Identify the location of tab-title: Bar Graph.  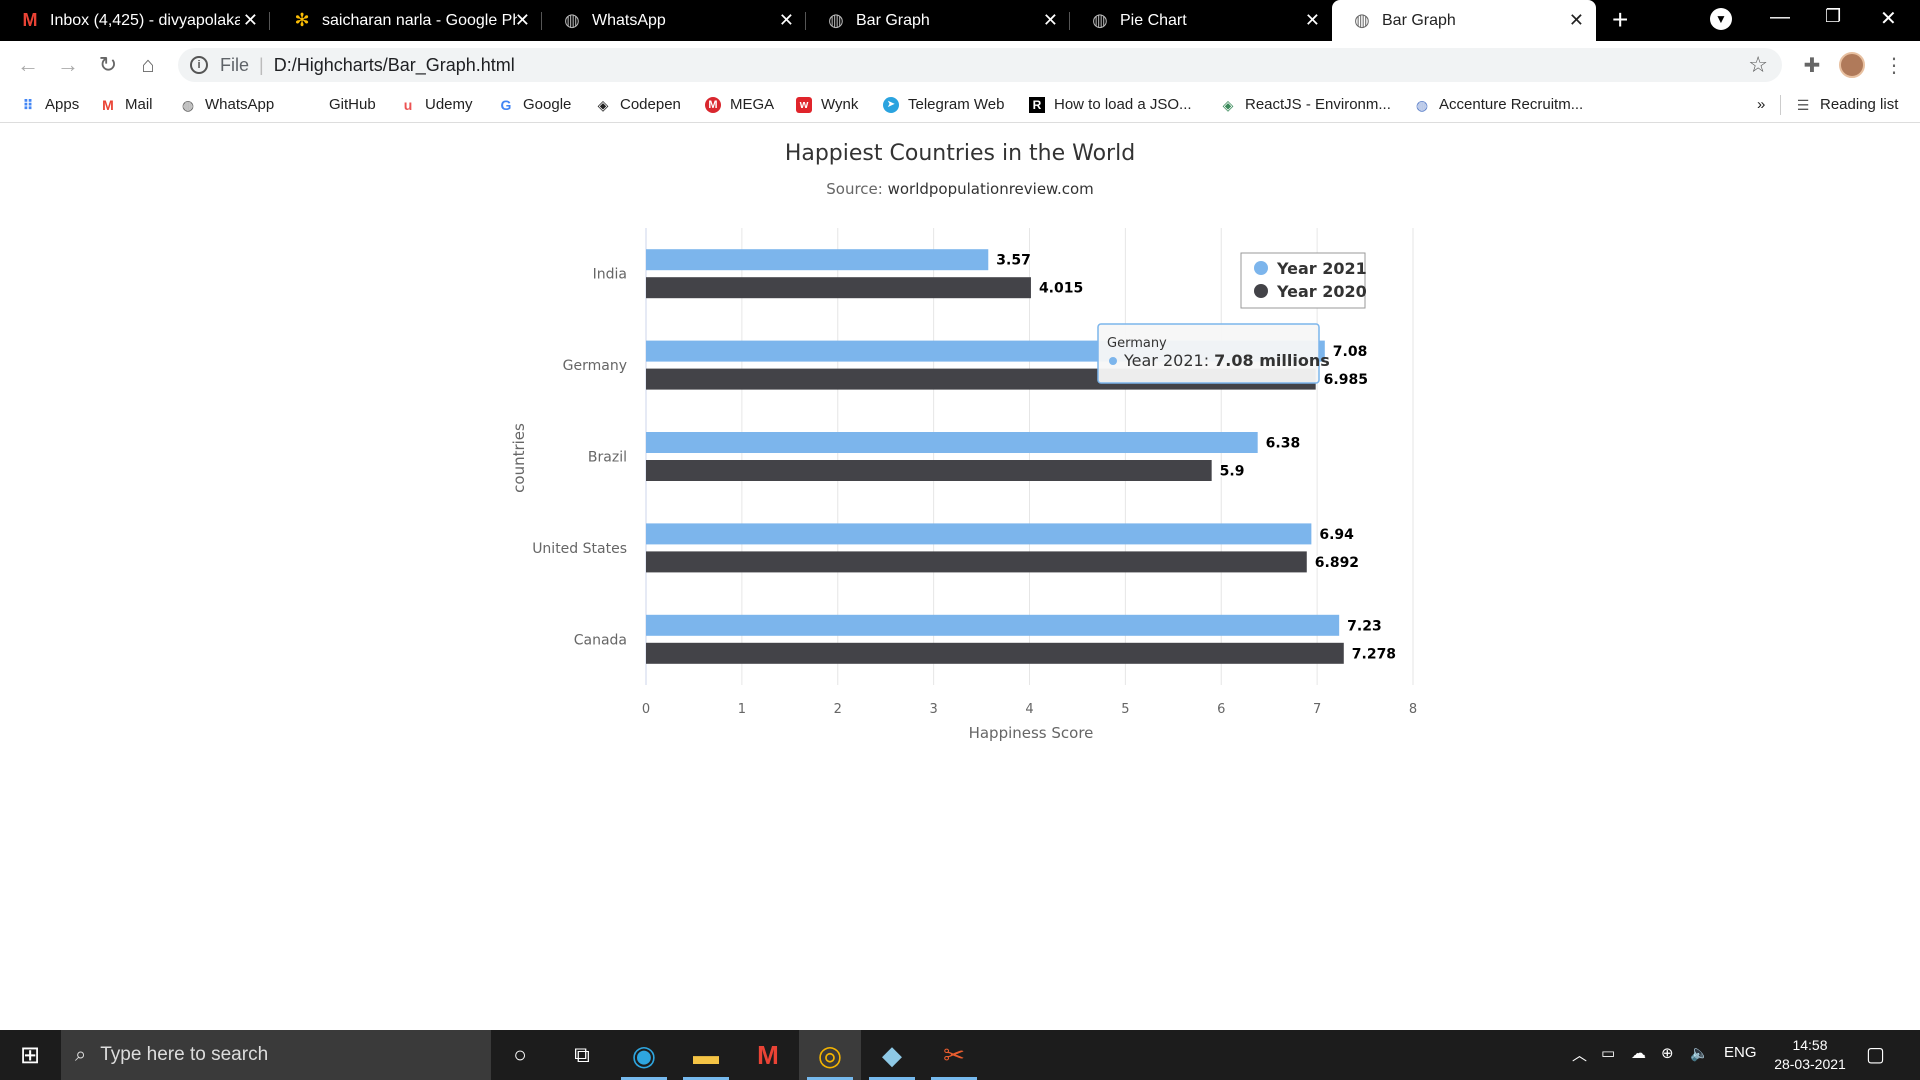
(1419, 20).